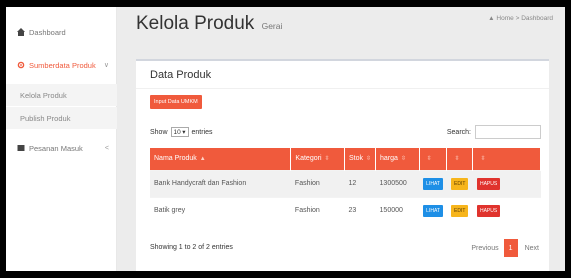 The image size is (571, 278). What do you see at coordinates (537, 18) in the screenshot?
I see `breadcrumb-current: Dashboard` at bounding box center [537, 18].